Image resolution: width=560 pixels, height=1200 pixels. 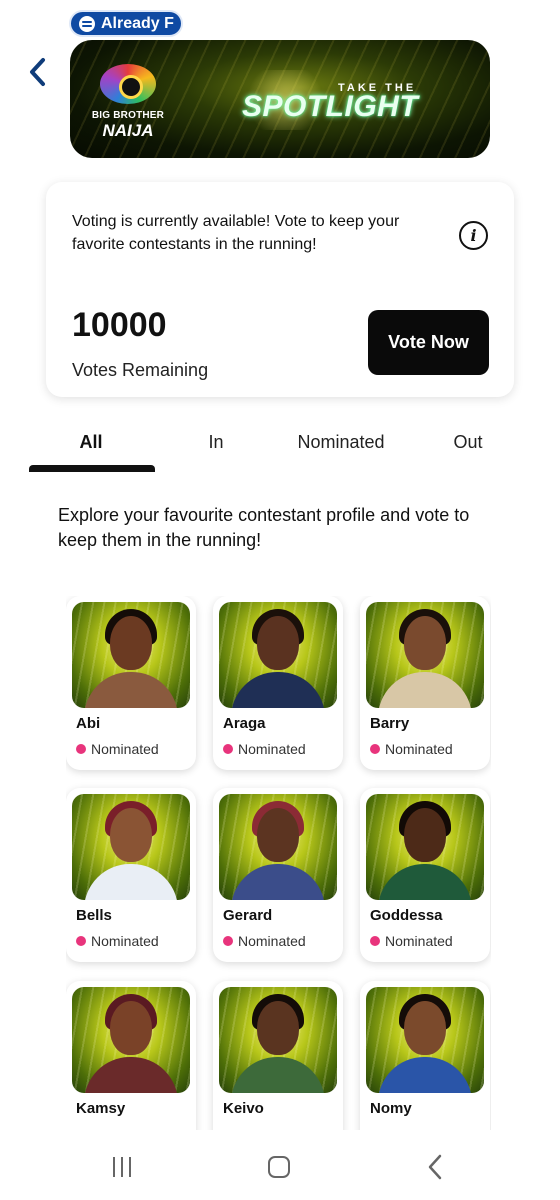 I want to click on contestant-card: Bells Nominated, so click(x=131, y=875).